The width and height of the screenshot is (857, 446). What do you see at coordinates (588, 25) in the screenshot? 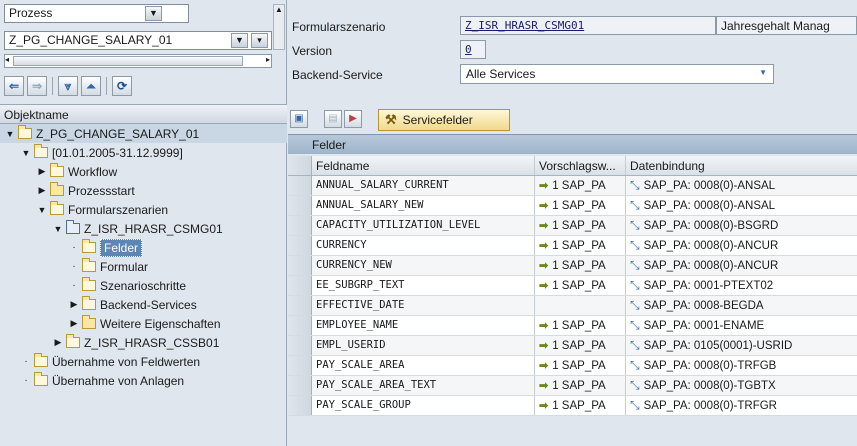
I see `scenario-field: Z_ISR_HRASR_CSMG01` at bounding box center [588, 25].